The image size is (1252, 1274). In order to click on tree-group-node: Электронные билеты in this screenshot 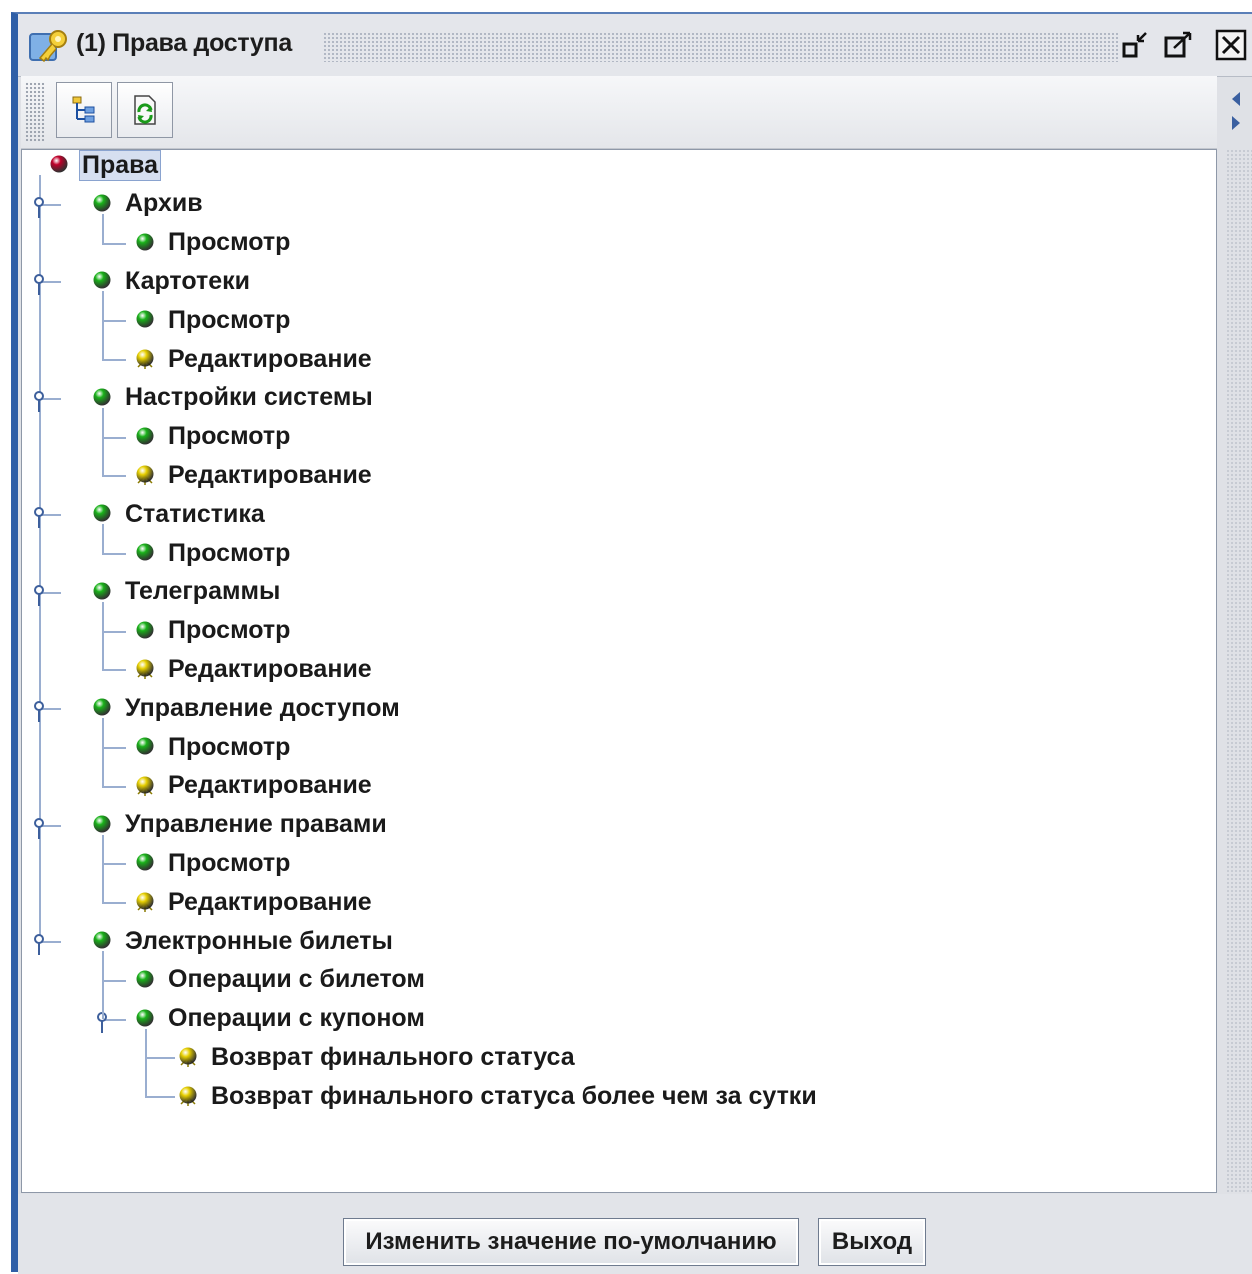, I will do `click(242, 941)`.